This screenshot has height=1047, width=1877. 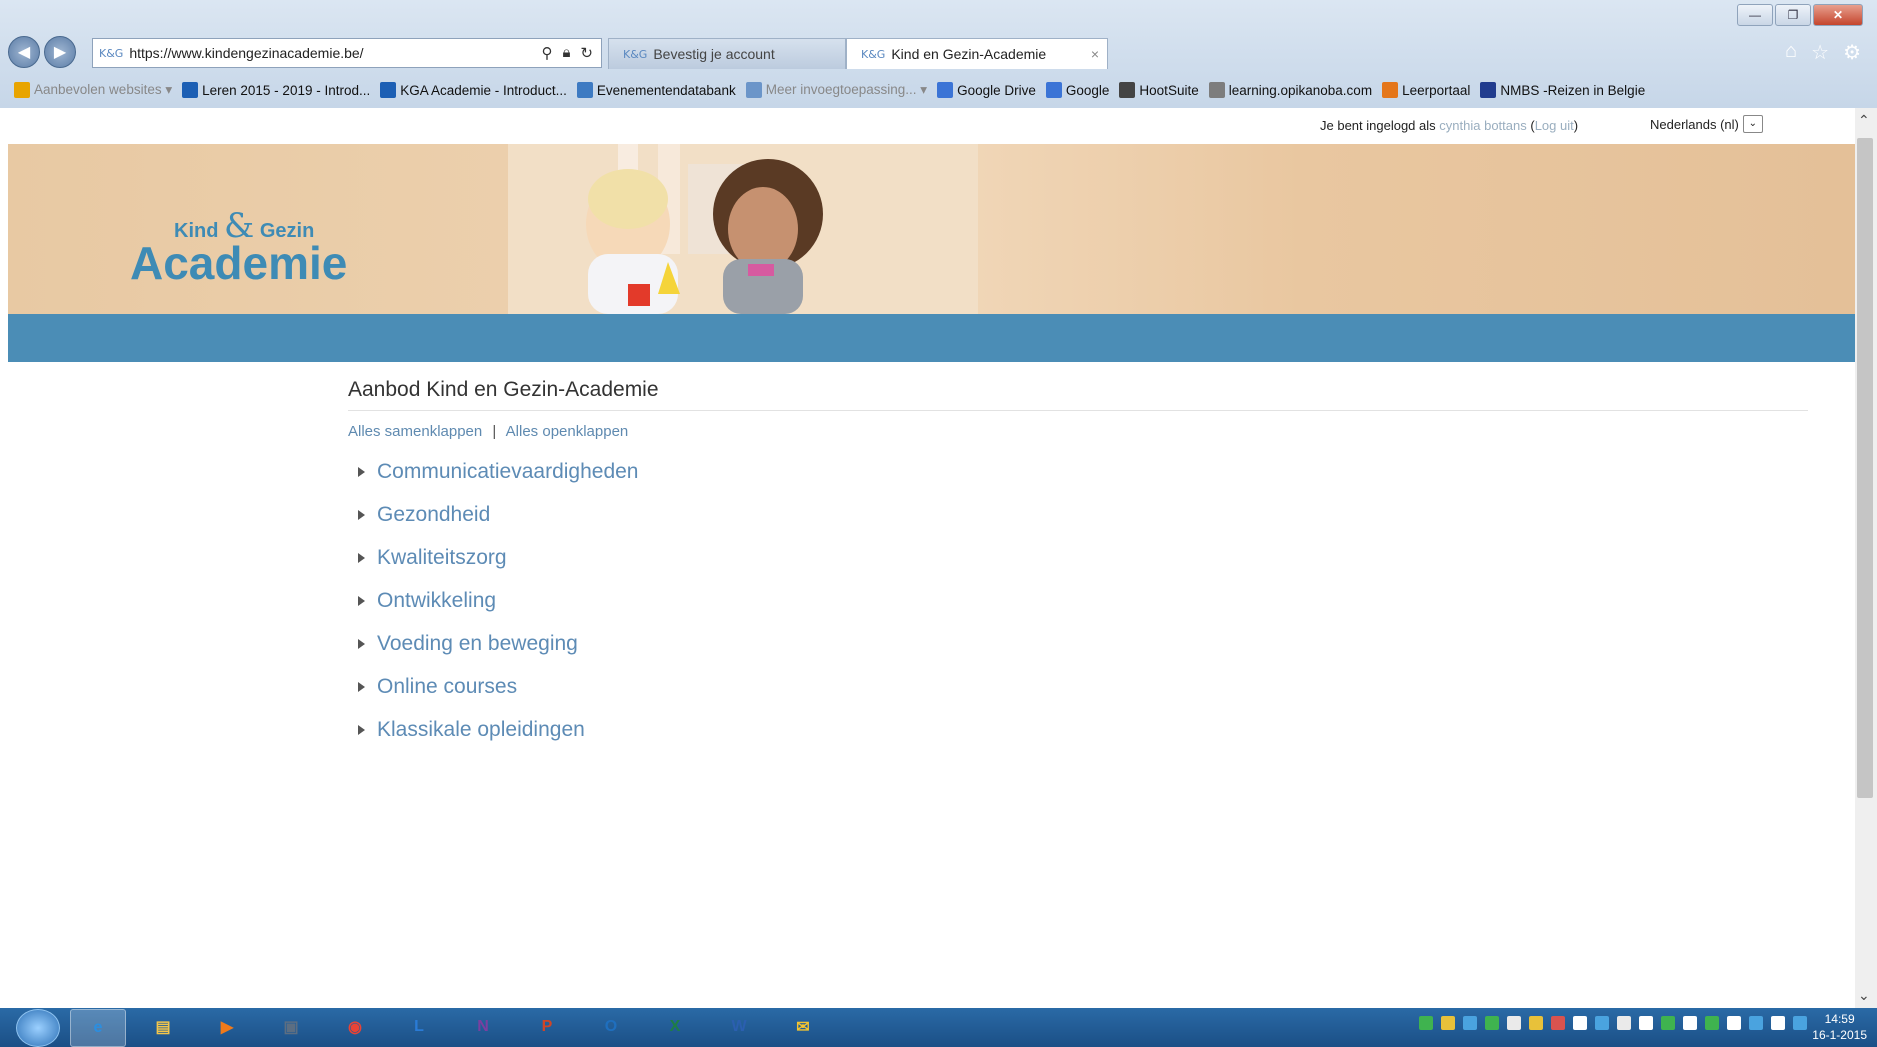 What do you see at coordinates (238, 263) in the screenshot?
I see `logo-academie: Academie` at bounding box center [238, 263].